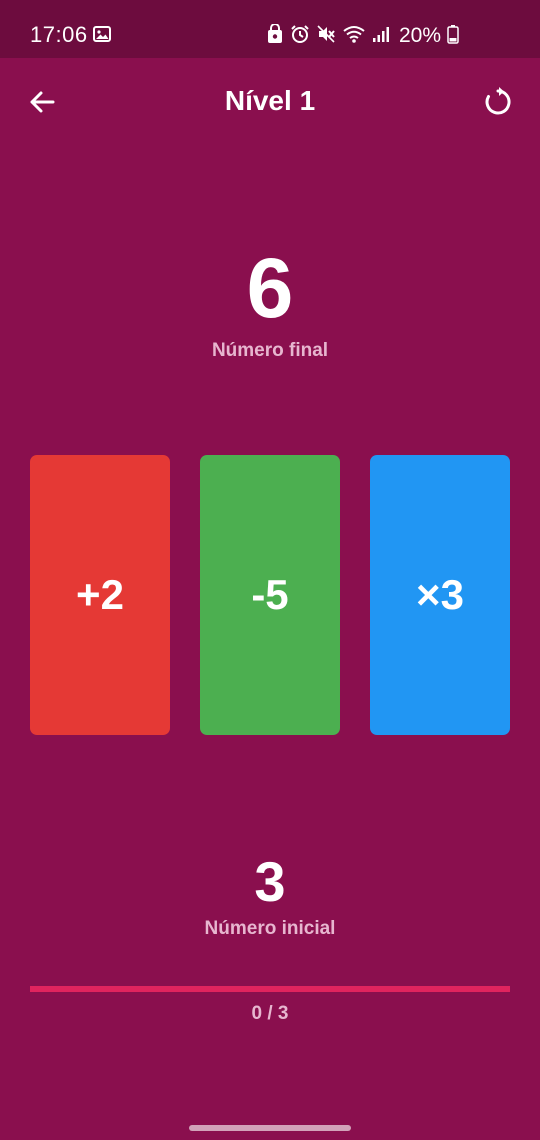 The width and height of the screenshot is (540, 1140). I want to click on signal-icon, so click(381, 36).